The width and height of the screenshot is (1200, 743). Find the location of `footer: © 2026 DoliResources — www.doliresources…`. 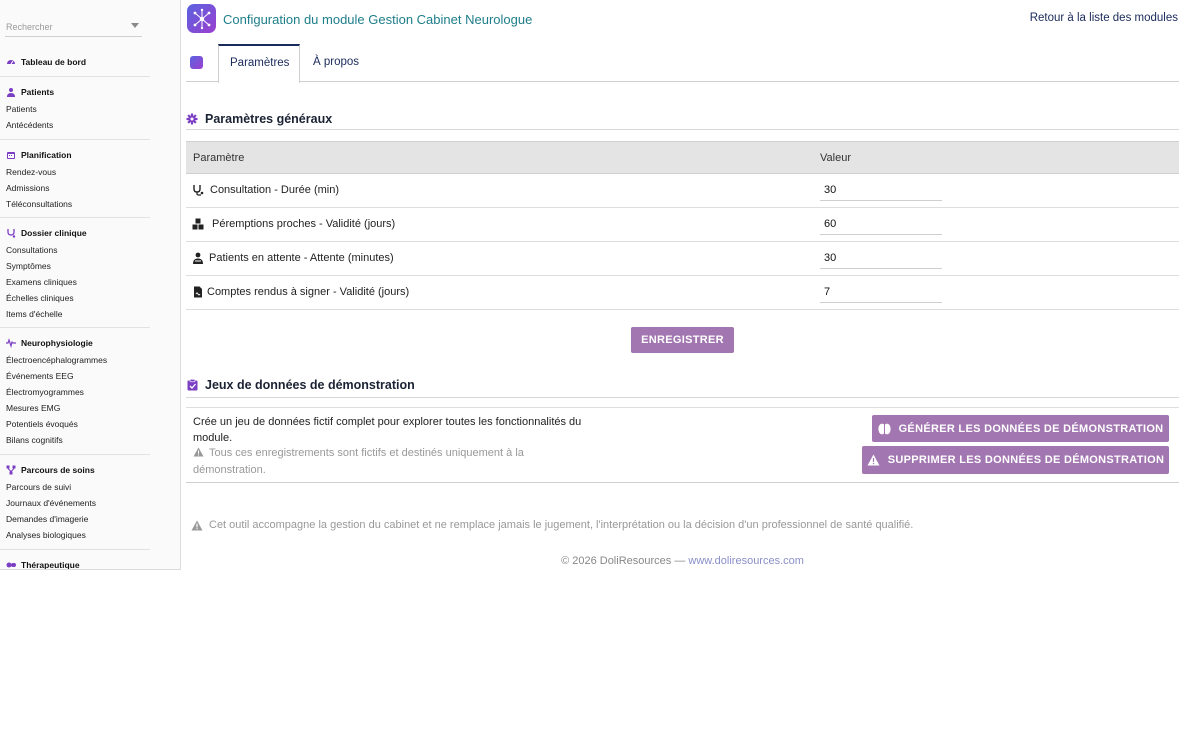

footer: © 2026 DoliResources — www.doliresources… is located at coordinates (682, 561).